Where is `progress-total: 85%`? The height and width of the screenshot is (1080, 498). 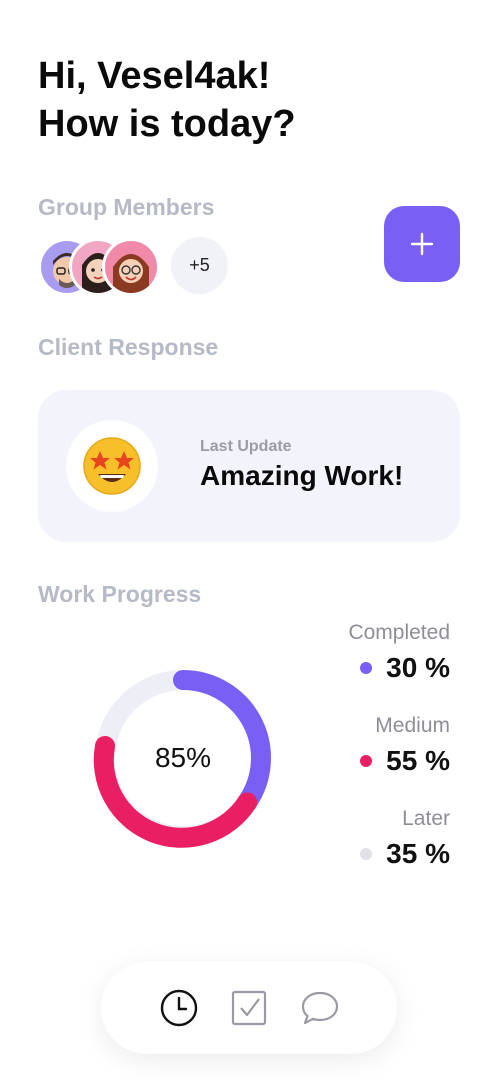 progress-total: 85% is located at coordinates (183, 757).